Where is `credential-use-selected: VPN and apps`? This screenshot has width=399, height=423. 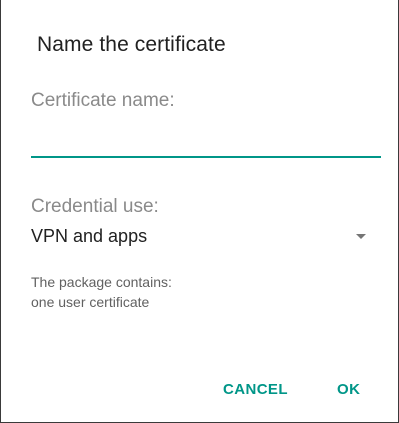 credential-use-selected: VPN and apps is located at coordinates (89, 236).